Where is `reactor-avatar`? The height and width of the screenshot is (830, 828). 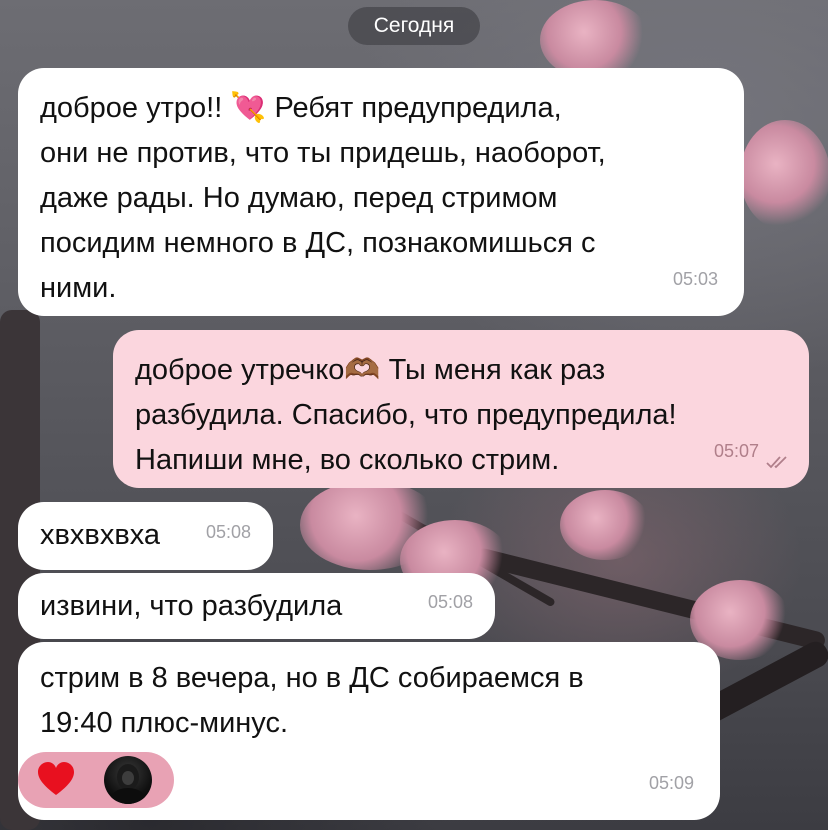
reactor-avatar is located at coordinates (128, 780).